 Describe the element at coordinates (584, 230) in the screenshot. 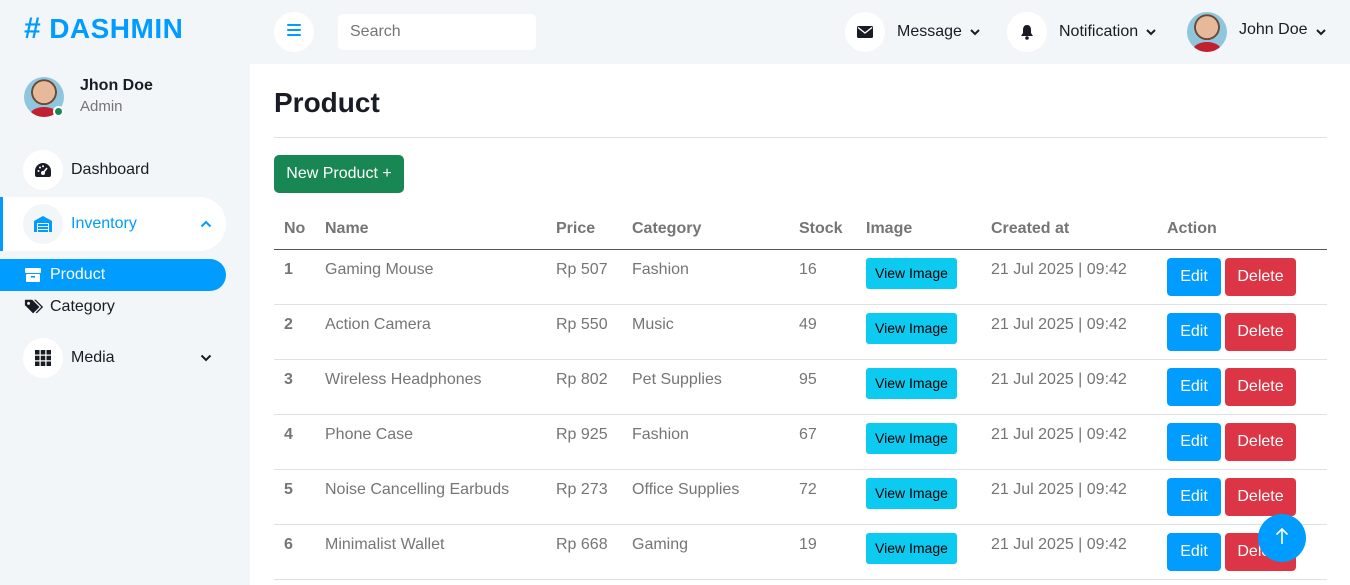

I see `column-header-price: Price` at that location.